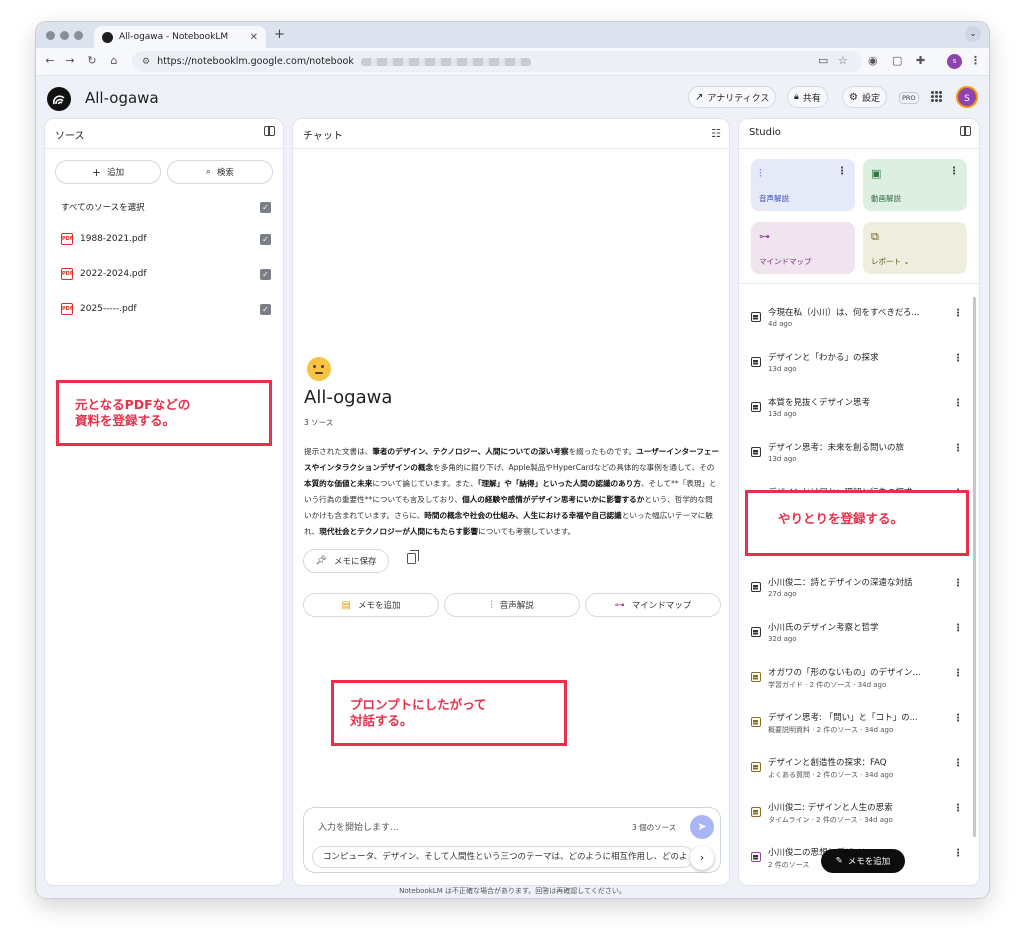  Describe the element at coordinates (782, 414) in the screenshot. I see `note-meta: 13d ago` at that location.